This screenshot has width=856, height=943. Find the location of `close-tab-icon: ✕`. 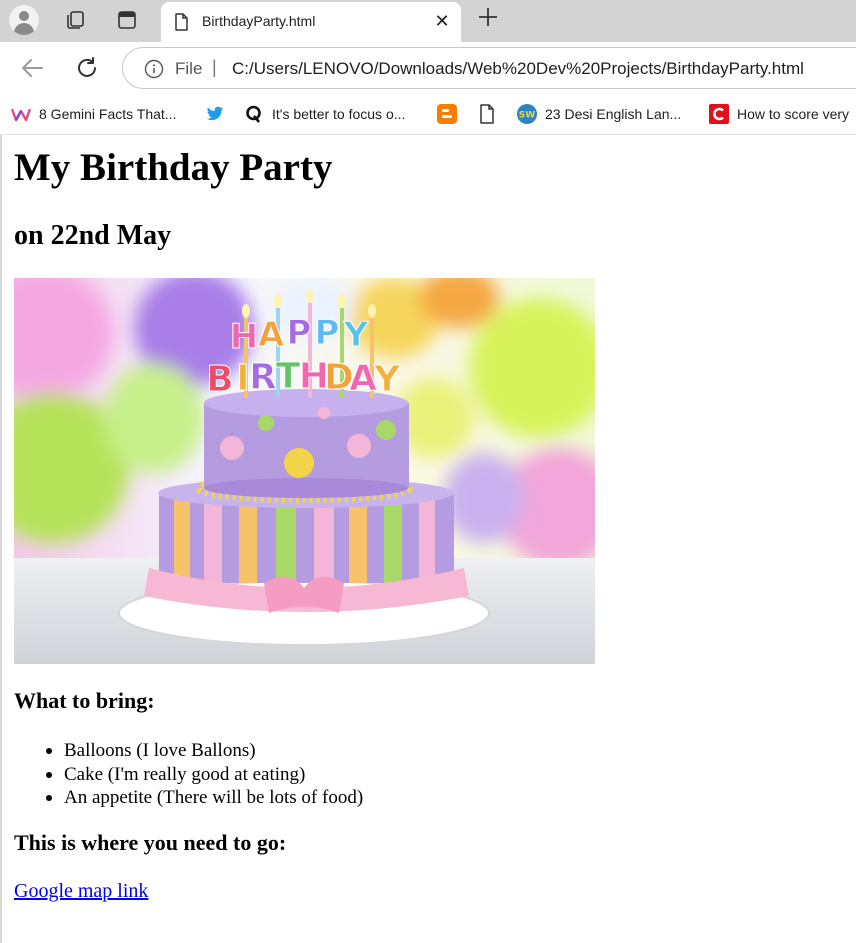

close-tab-icon: ✕ is located at coordinates (442, 22).